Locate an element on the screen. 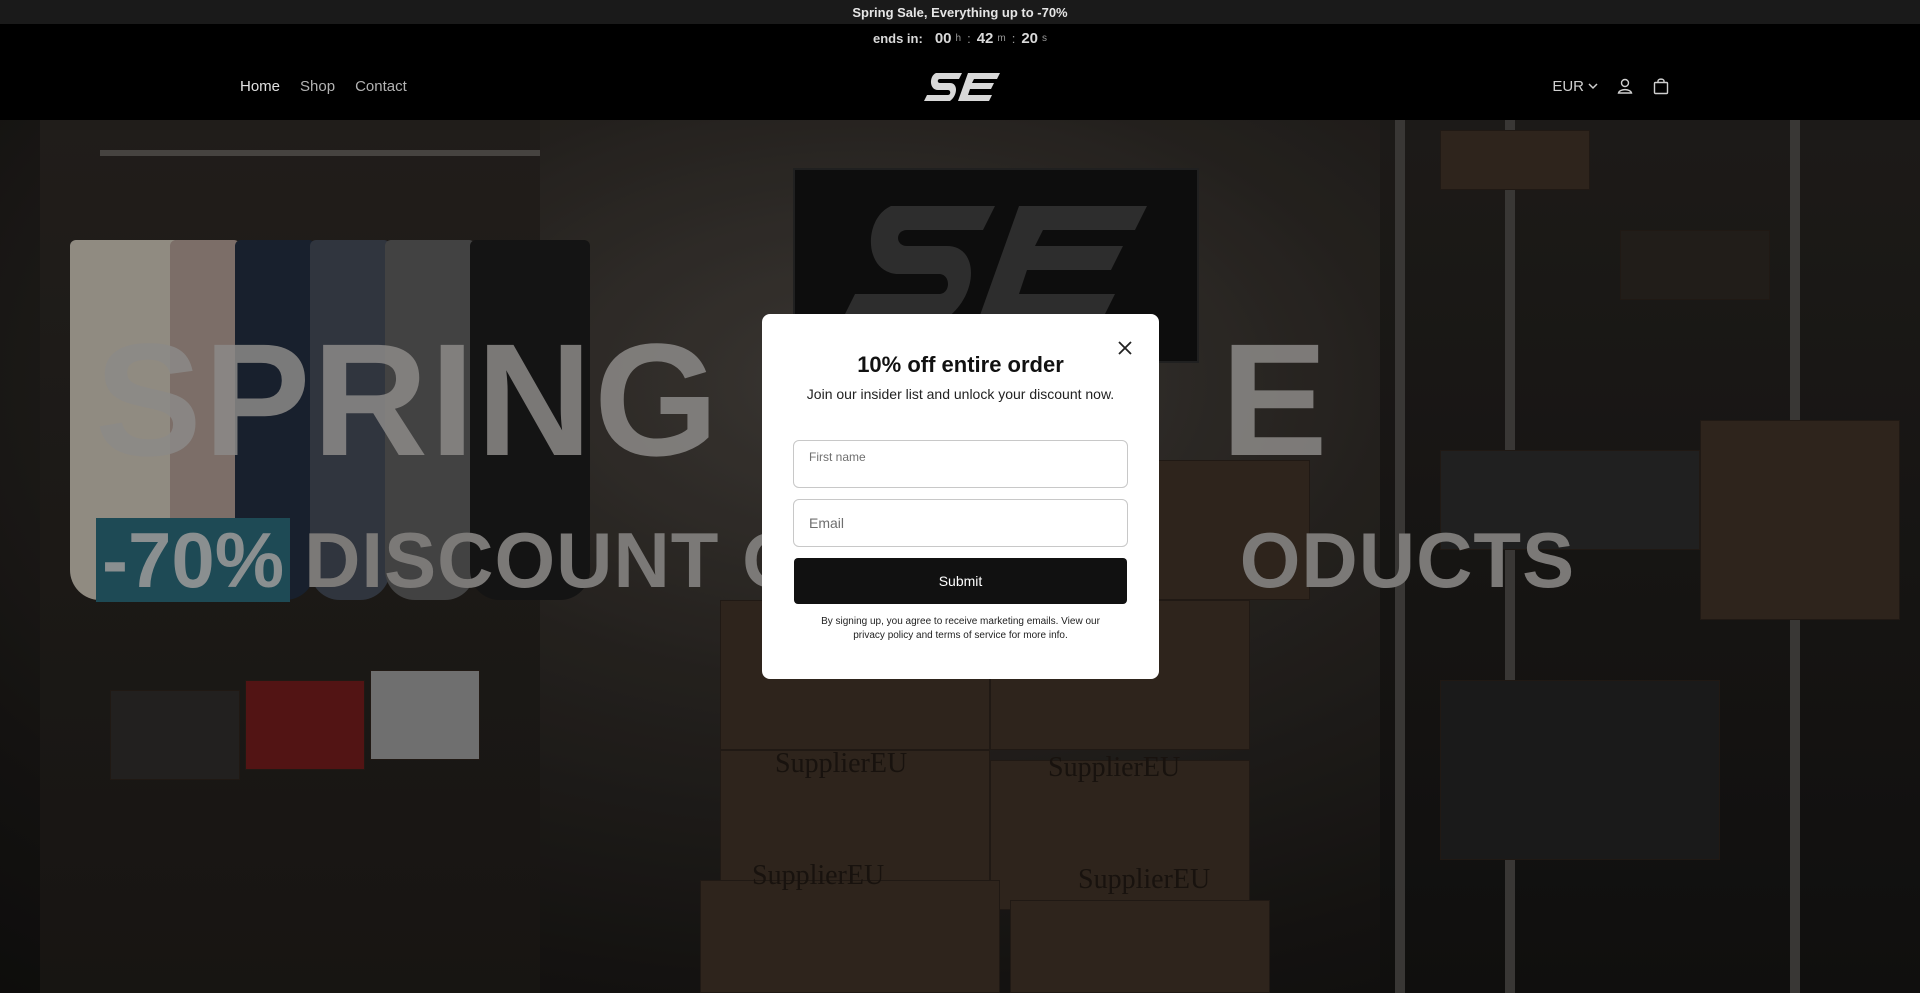 The width and height of the screenshot is (1920, 993). announcement-bar: Spring Sale, Everything up to -70% is located at coordinates (960, 12).